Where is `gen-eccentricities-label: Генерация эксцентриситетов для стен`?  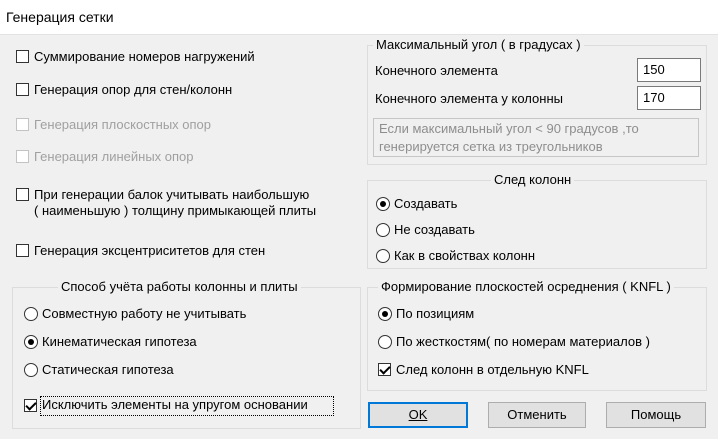 gen-eccentricities-label: Генерация эксцентриситетов для стен is located at coordinates (149, 251).